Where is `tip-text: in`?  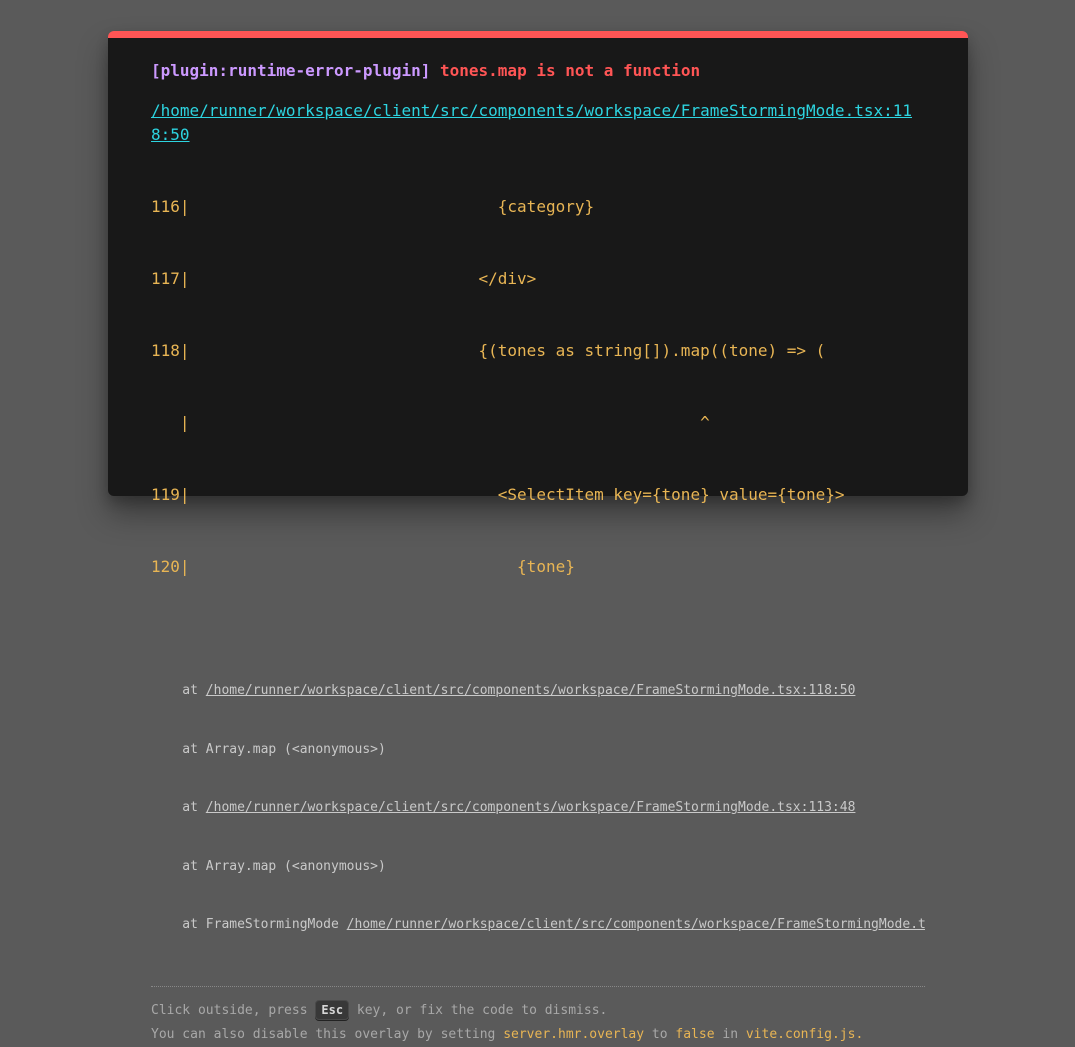 tip-text: in is located at coordinates (730, 1034).